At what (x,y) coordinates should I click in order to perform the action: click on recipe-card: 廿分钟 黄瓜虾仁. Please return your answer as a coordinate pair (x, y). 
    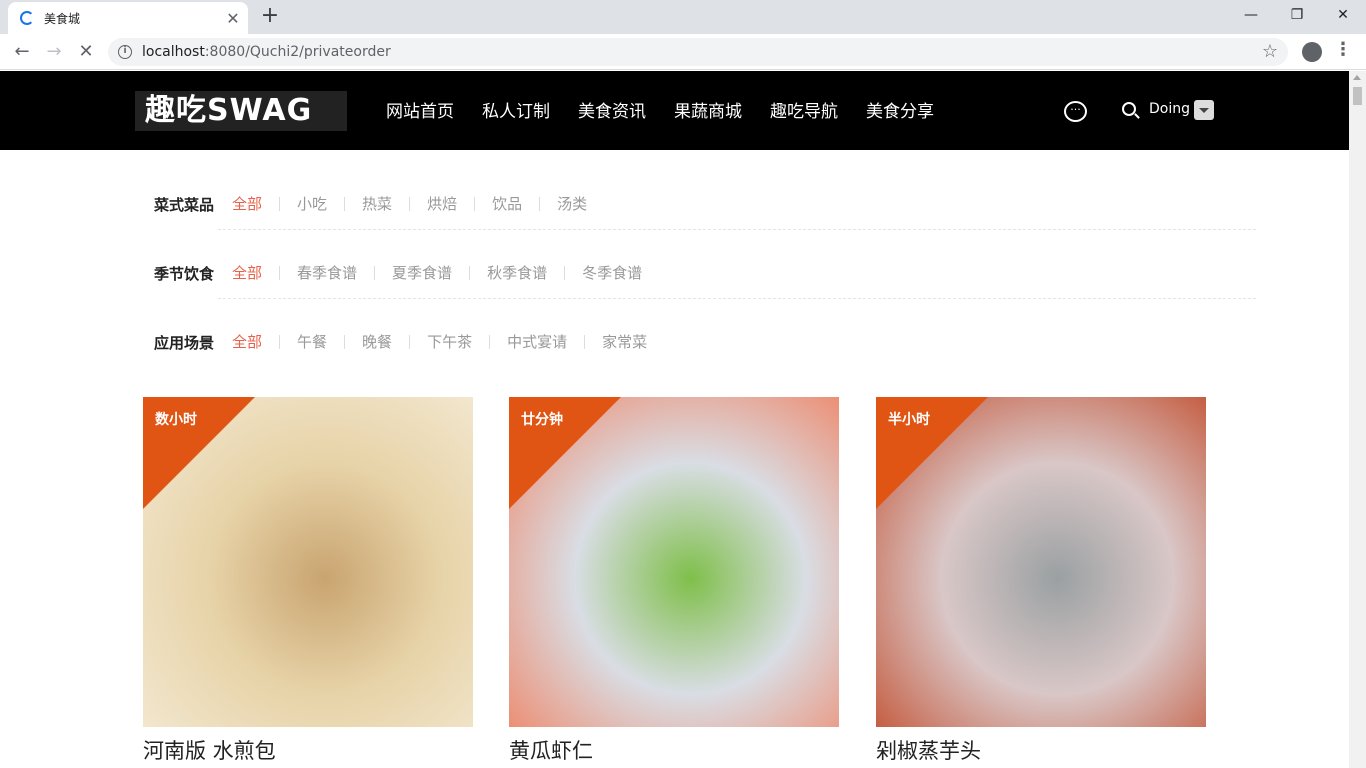
    Looking at the image, I should click on (674, 581).